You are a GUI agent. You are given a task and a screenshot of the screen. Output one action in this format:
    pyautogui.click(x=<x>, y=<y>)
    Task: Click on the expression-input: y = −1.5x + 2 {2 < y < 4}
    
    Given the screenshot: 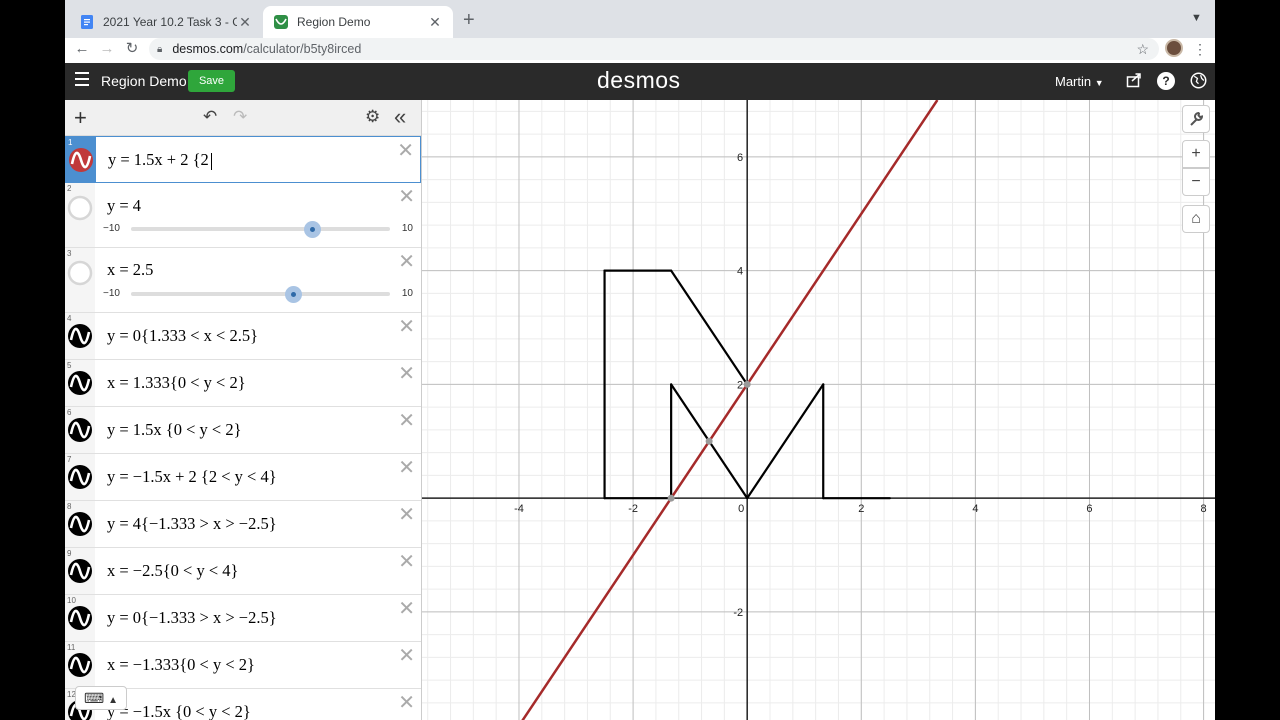 What is the action you would take?
    pyautogui.click(x=192, y=477)
    